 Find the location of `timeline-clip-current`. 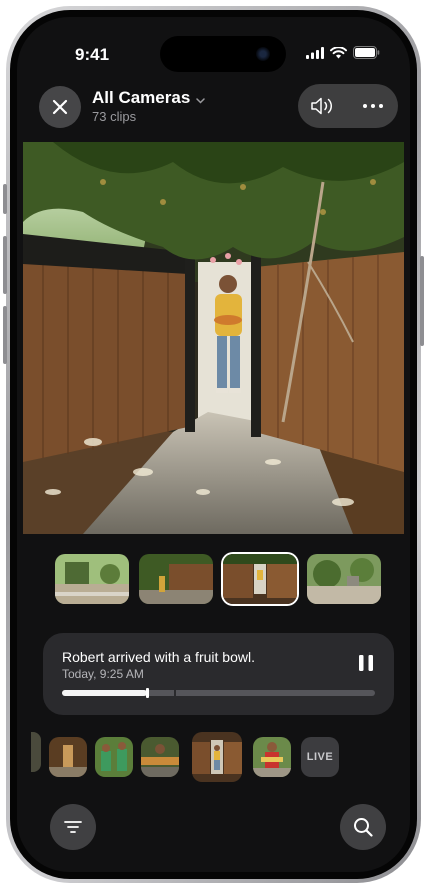

timeline-clip-current is located at coordinates (217, 757).